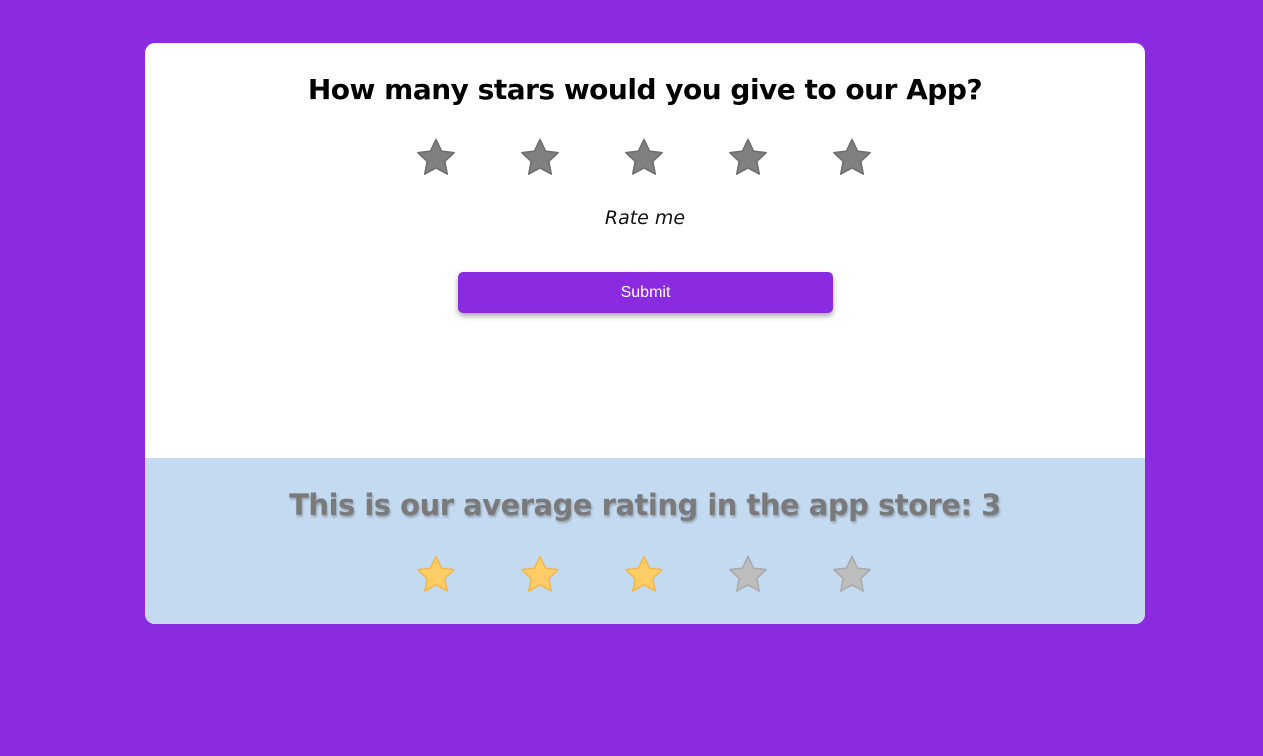 Image resolution: width=1263 pixels, height=756 pixels. I want to click on average-star-1-icon, so click(436, 575).